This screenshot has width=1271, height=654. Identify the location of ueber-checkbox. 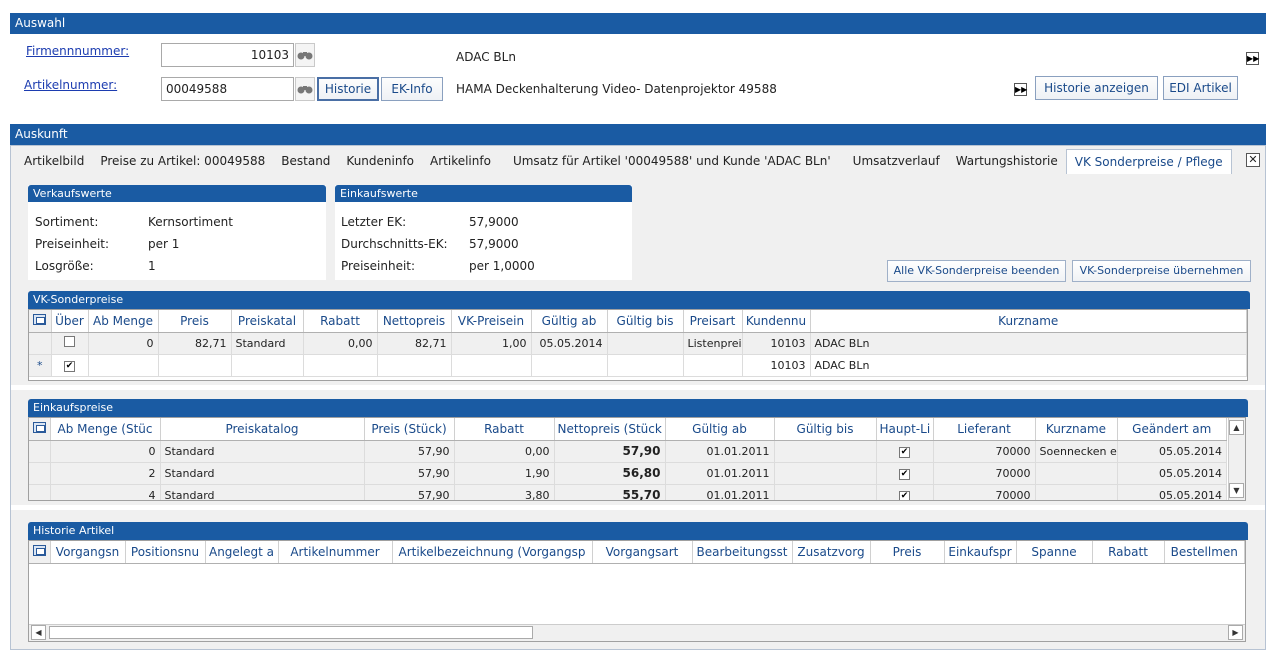
(70, 343).